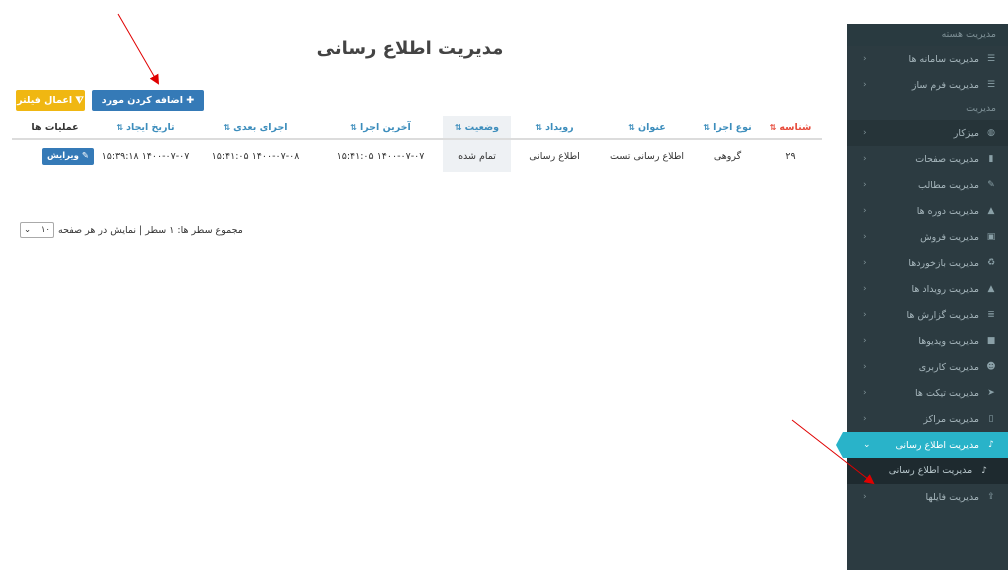  Describe the element at coordinates (991, 237) in the screenshot. I see `money-icon: ▣` at that location.